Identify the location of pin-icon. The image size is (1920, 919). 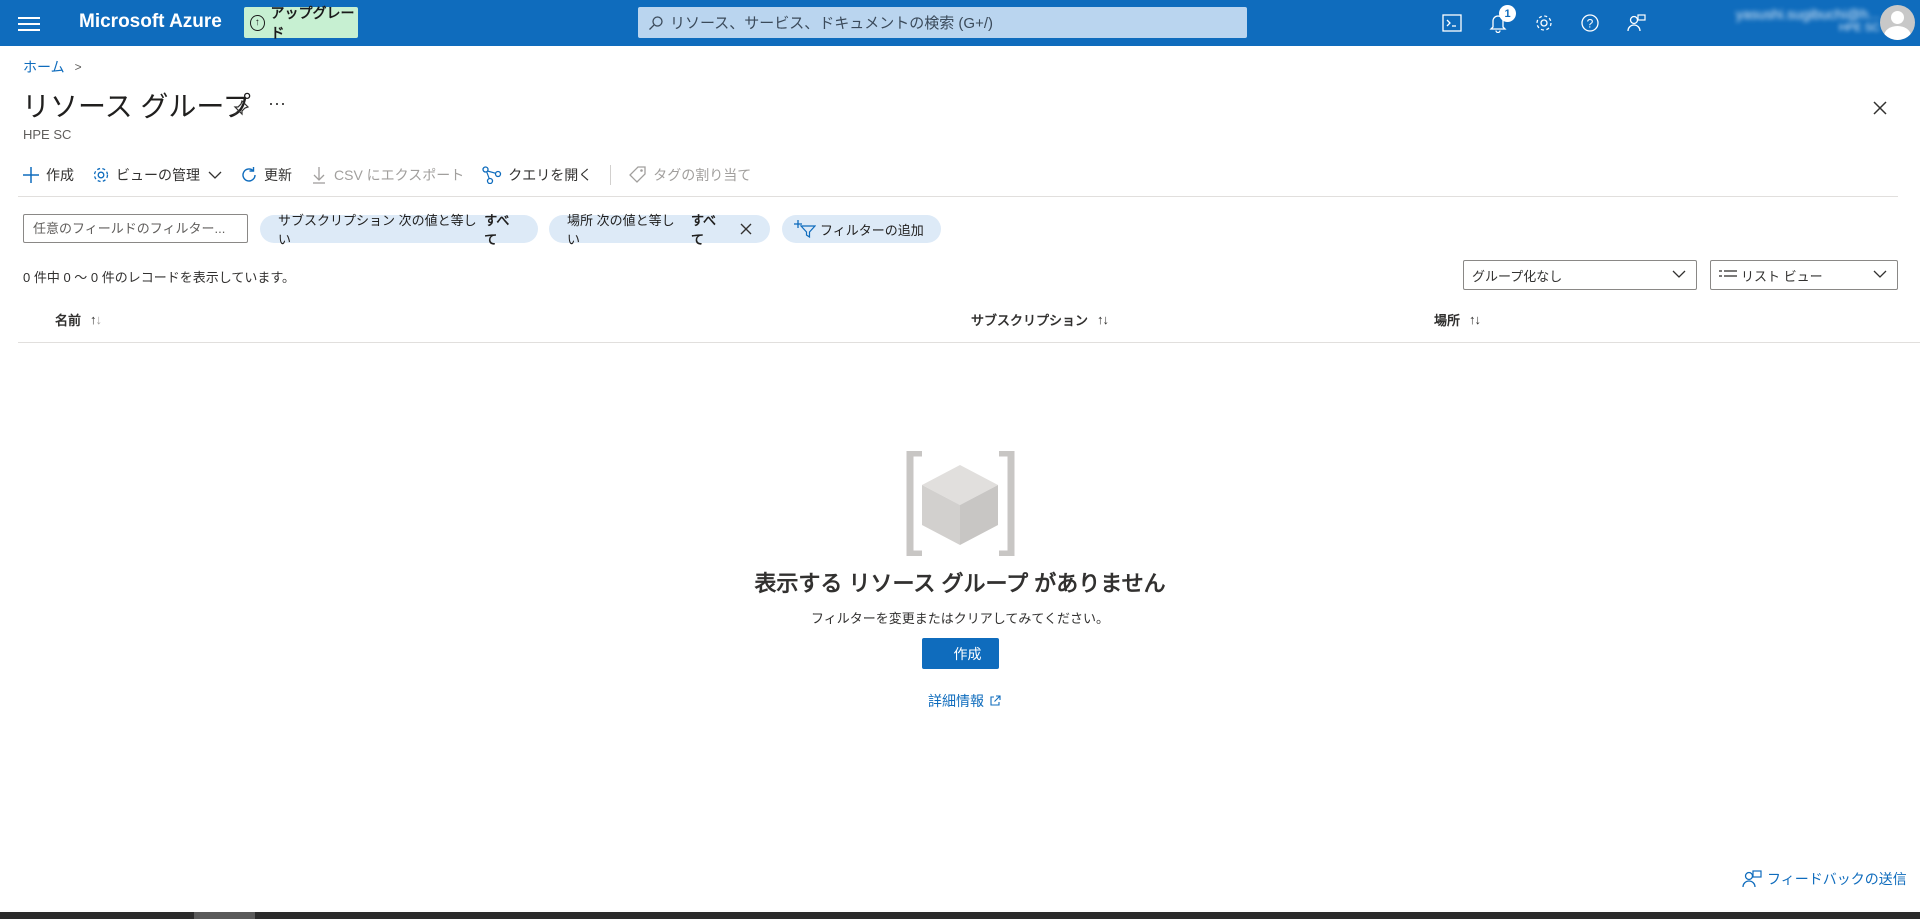
(241, 108).